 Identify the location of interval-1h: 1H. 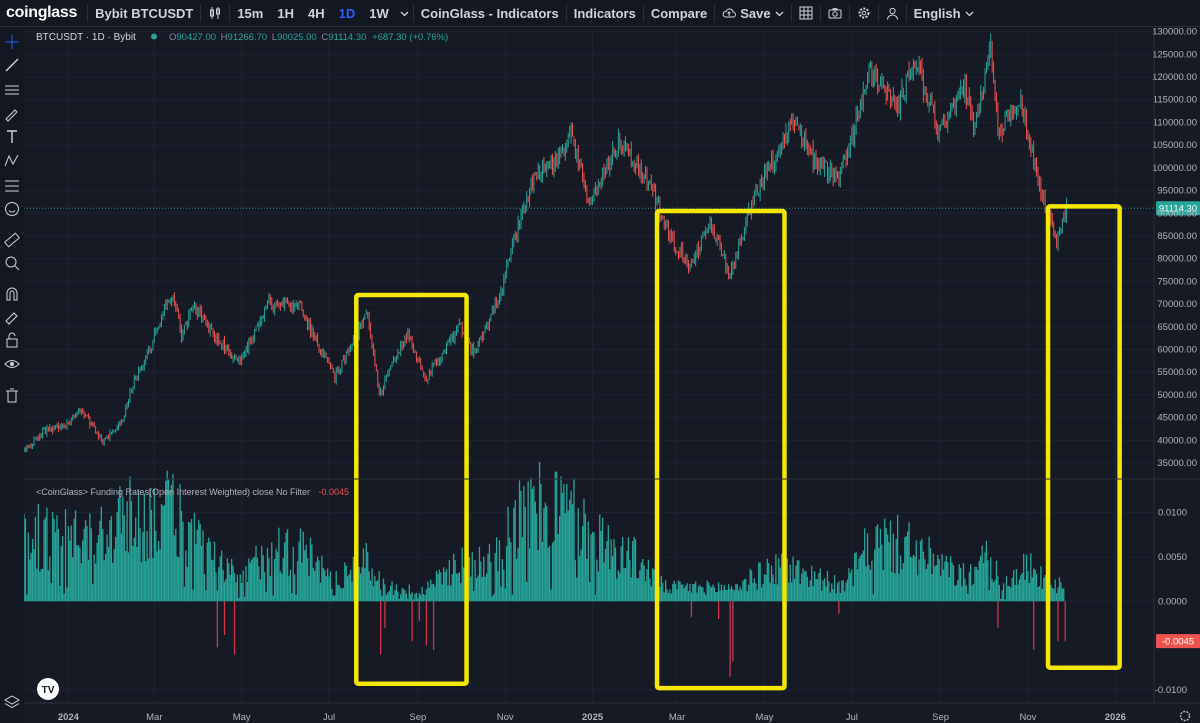
(285, 13).